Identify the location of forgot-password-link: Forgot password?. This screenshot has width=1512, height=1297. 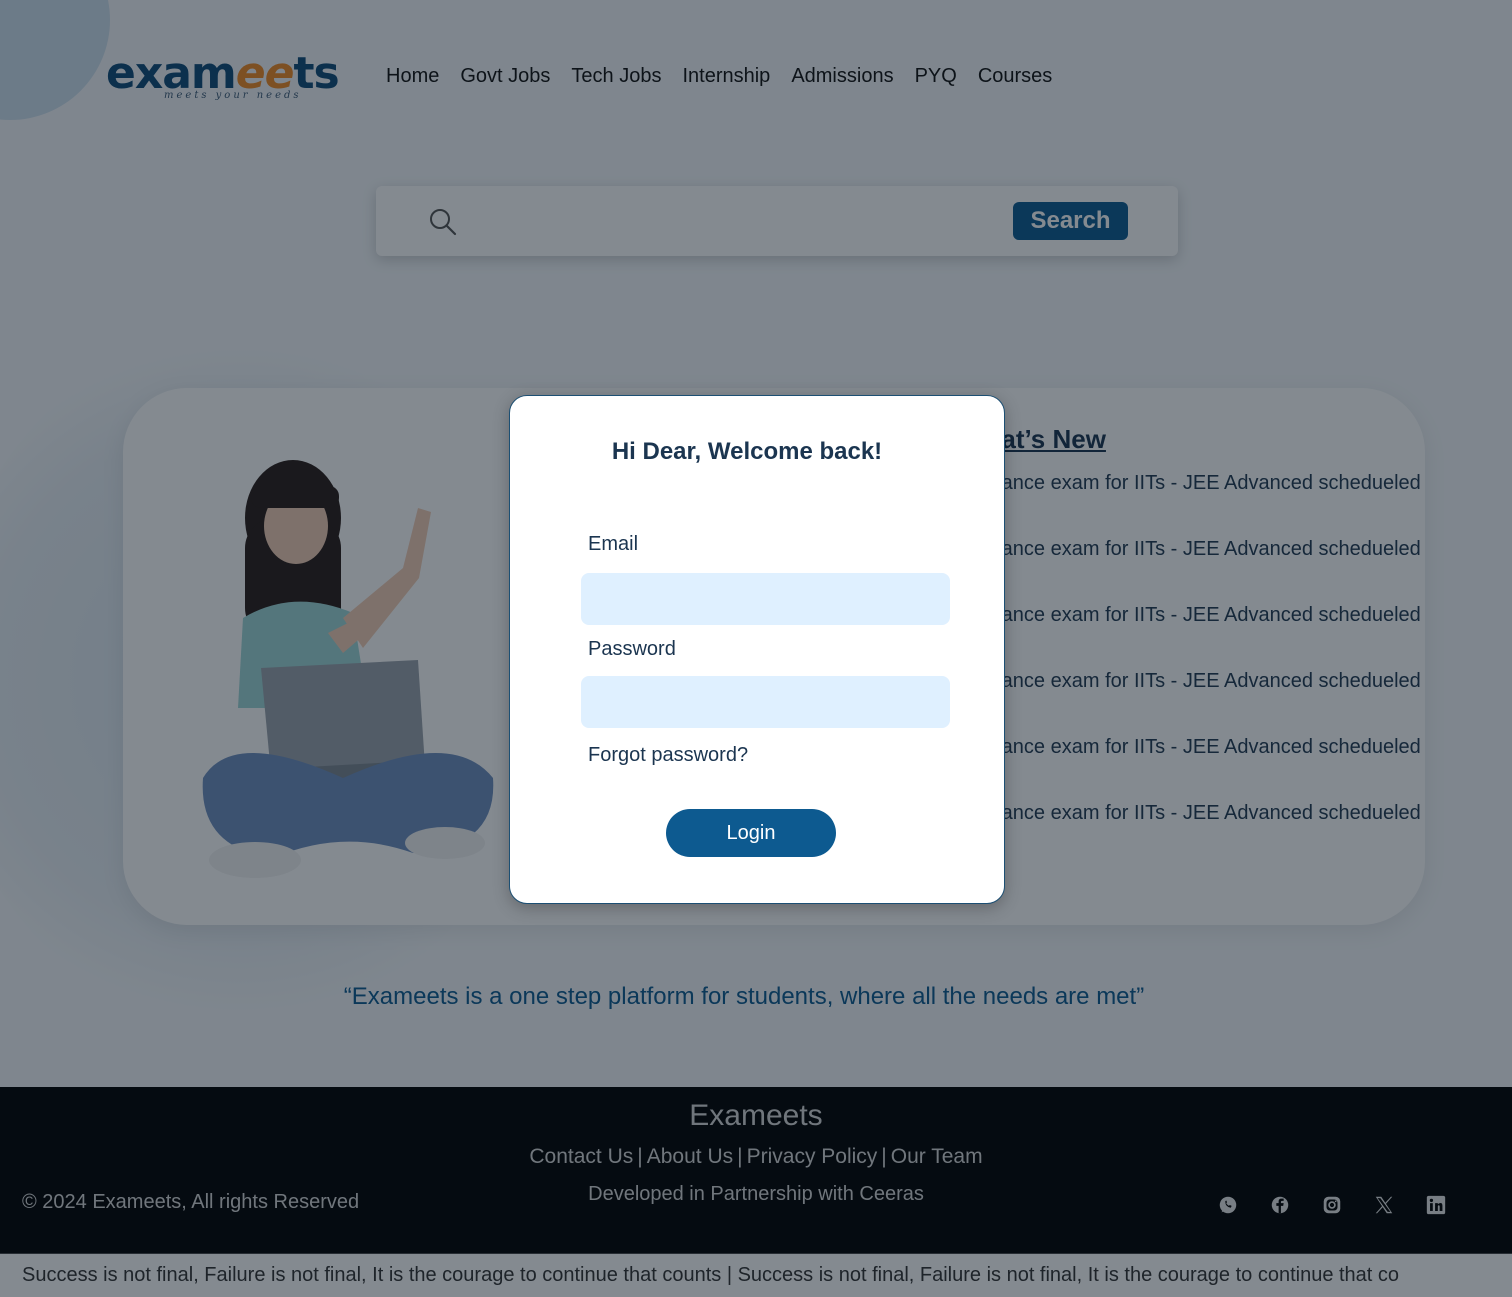
(668, 755).